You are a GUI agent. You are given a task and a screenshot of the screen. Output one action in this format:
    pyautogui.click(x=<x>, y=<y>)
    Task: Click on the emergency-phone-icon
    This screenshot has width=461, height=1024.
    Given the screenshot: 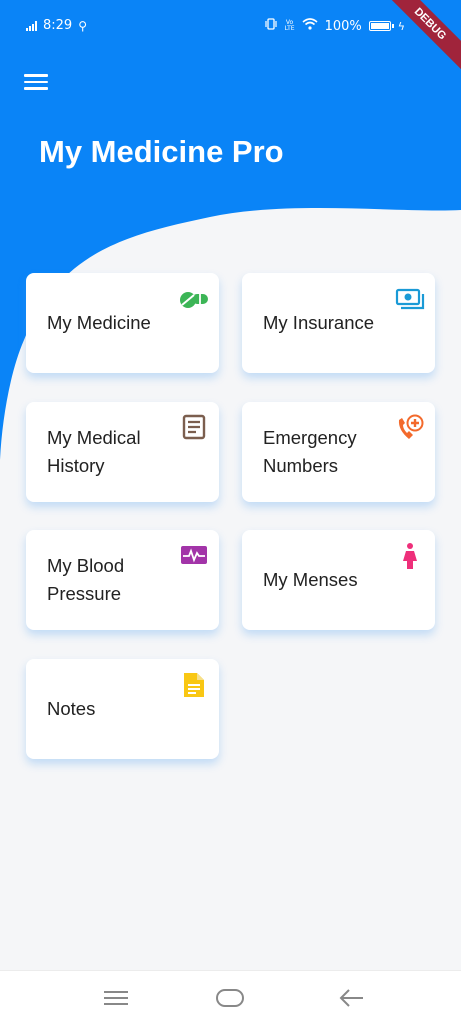 What is the action you would take?
    pyautogui.click(x=410, y=428)
    